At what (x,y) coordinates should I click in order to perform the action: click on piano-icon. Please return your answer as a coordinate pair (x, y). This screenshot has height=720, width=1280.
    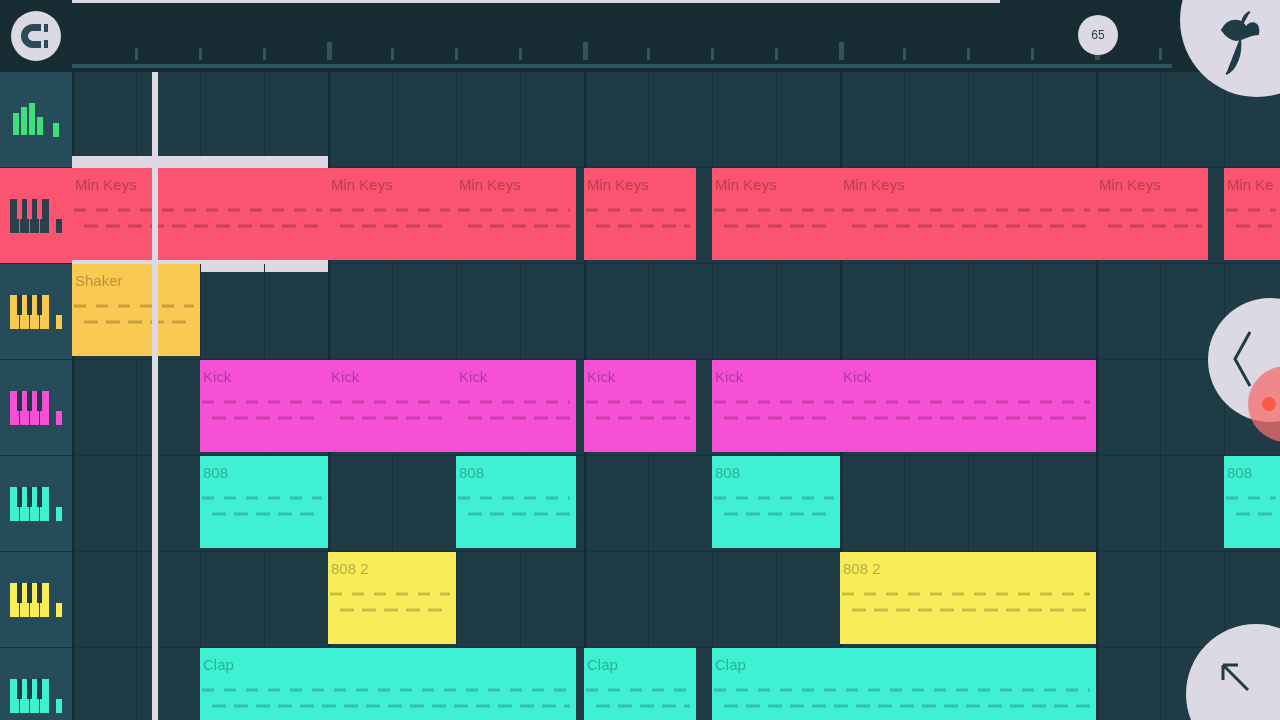
    Looking at the image, I should click on (30, 215).